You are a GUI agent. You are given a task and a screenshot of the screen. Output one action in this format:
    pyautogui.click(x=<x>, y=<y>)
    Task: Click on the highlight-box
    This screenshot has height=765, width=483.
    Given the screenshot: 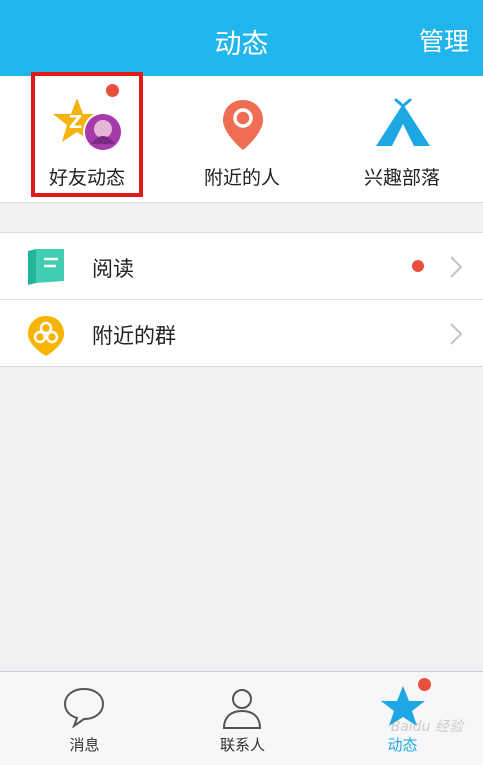 What is the action you would take?
    pyautogui.click(x=87, y=134)
    